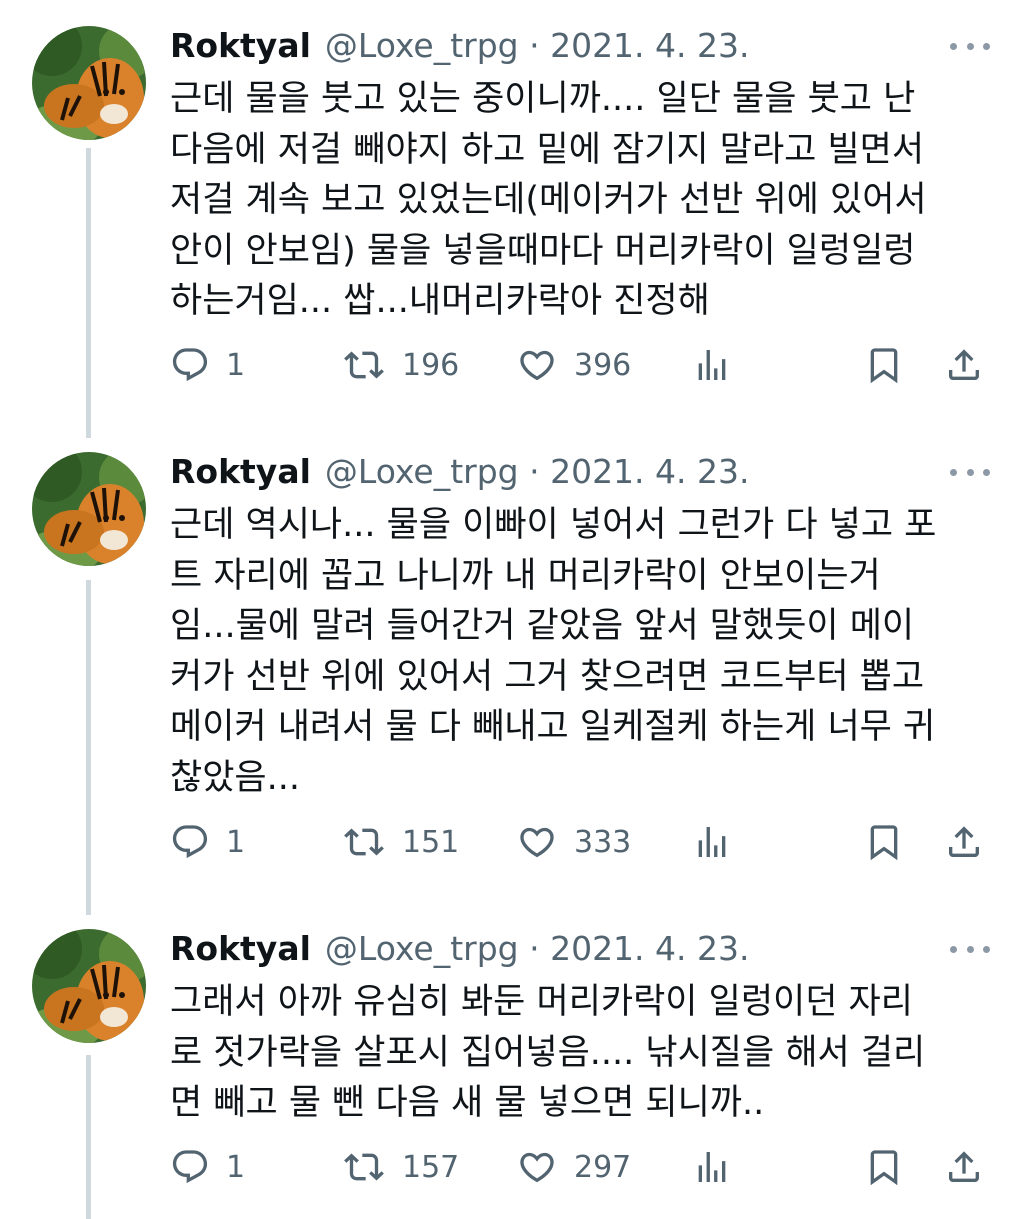 This screenshot has height=1219, width=1024. What do you see at coordinates (547, 676) in the screenshot?
I see `tweet-text-line: 커가 선반 위에 있어서 그거 찾으려면 코드부터 뽑고` at bounding box center [547, 676].